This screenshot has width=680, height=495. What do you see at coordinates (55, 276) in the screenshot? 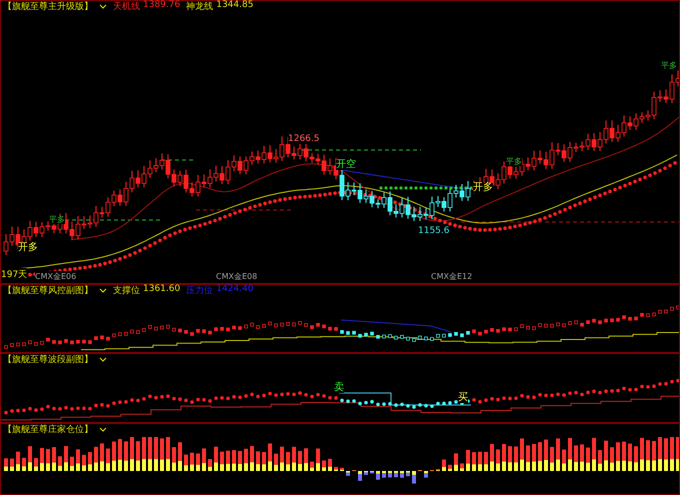
I see `axis-label: CMX金E06` at bounding box center [55, 276].